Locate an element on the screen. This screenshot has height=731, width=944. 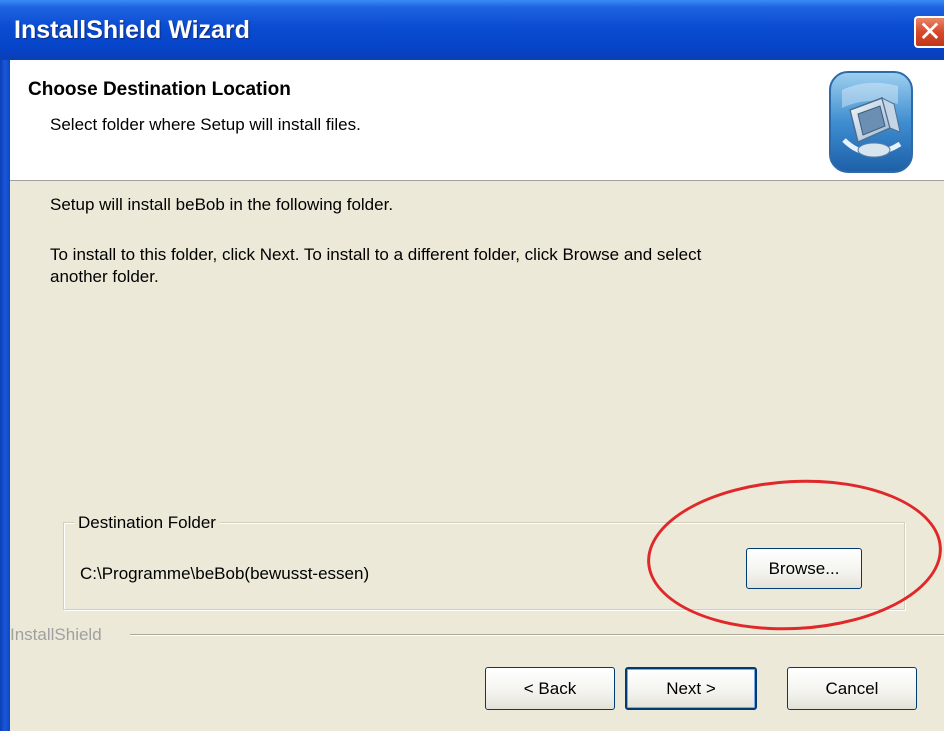
close-icon: ✕ is located at coordinates (930, 31).